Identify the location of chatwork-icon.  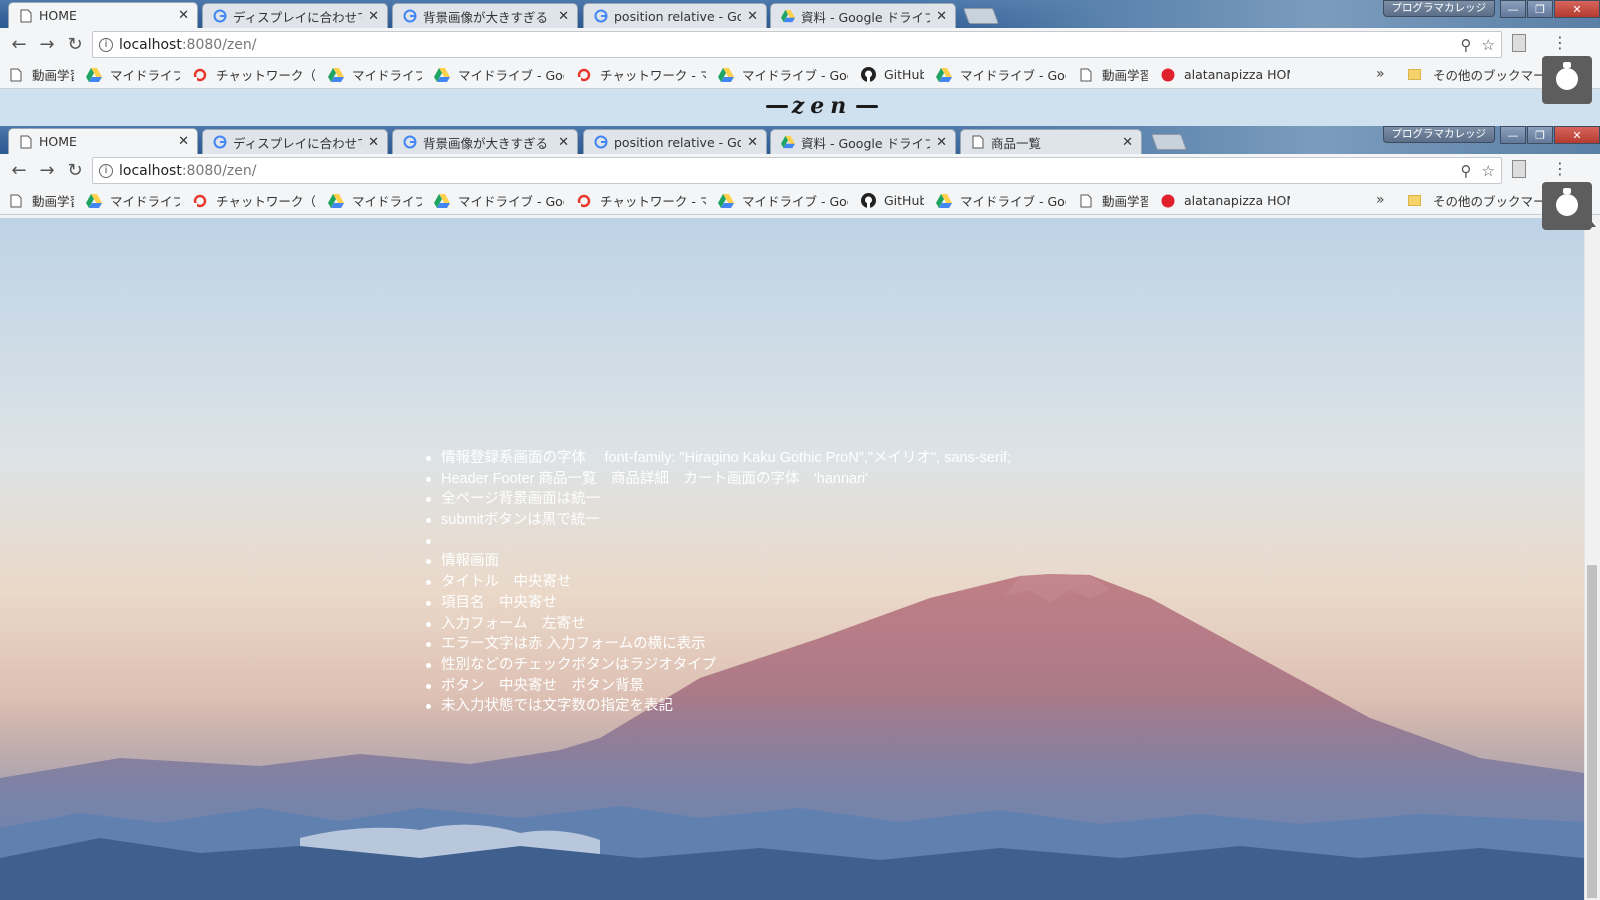
(200, 75).